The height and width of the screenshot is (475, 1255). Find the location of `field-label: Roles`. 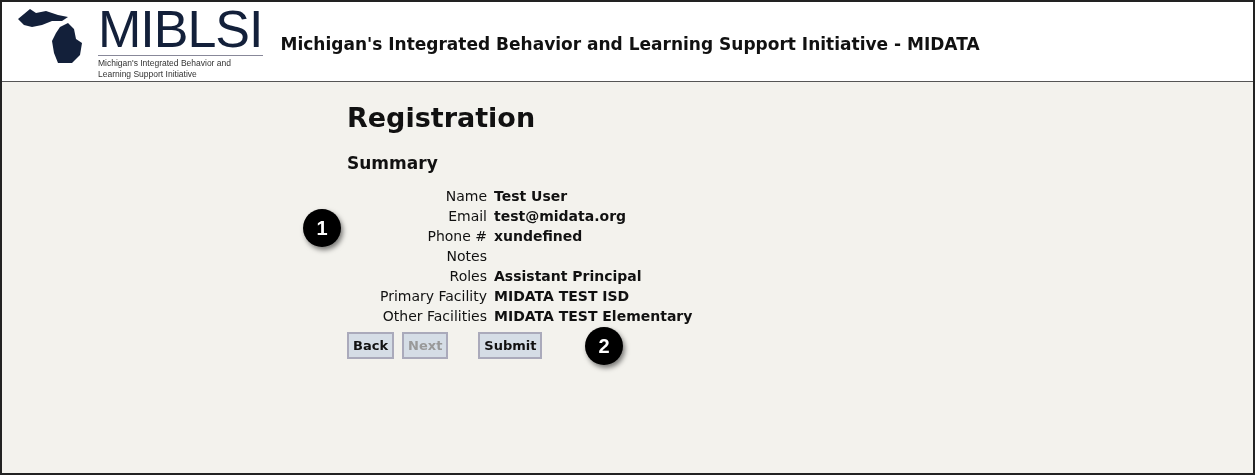

field-label: Roles is located at coordinates (467, 276).